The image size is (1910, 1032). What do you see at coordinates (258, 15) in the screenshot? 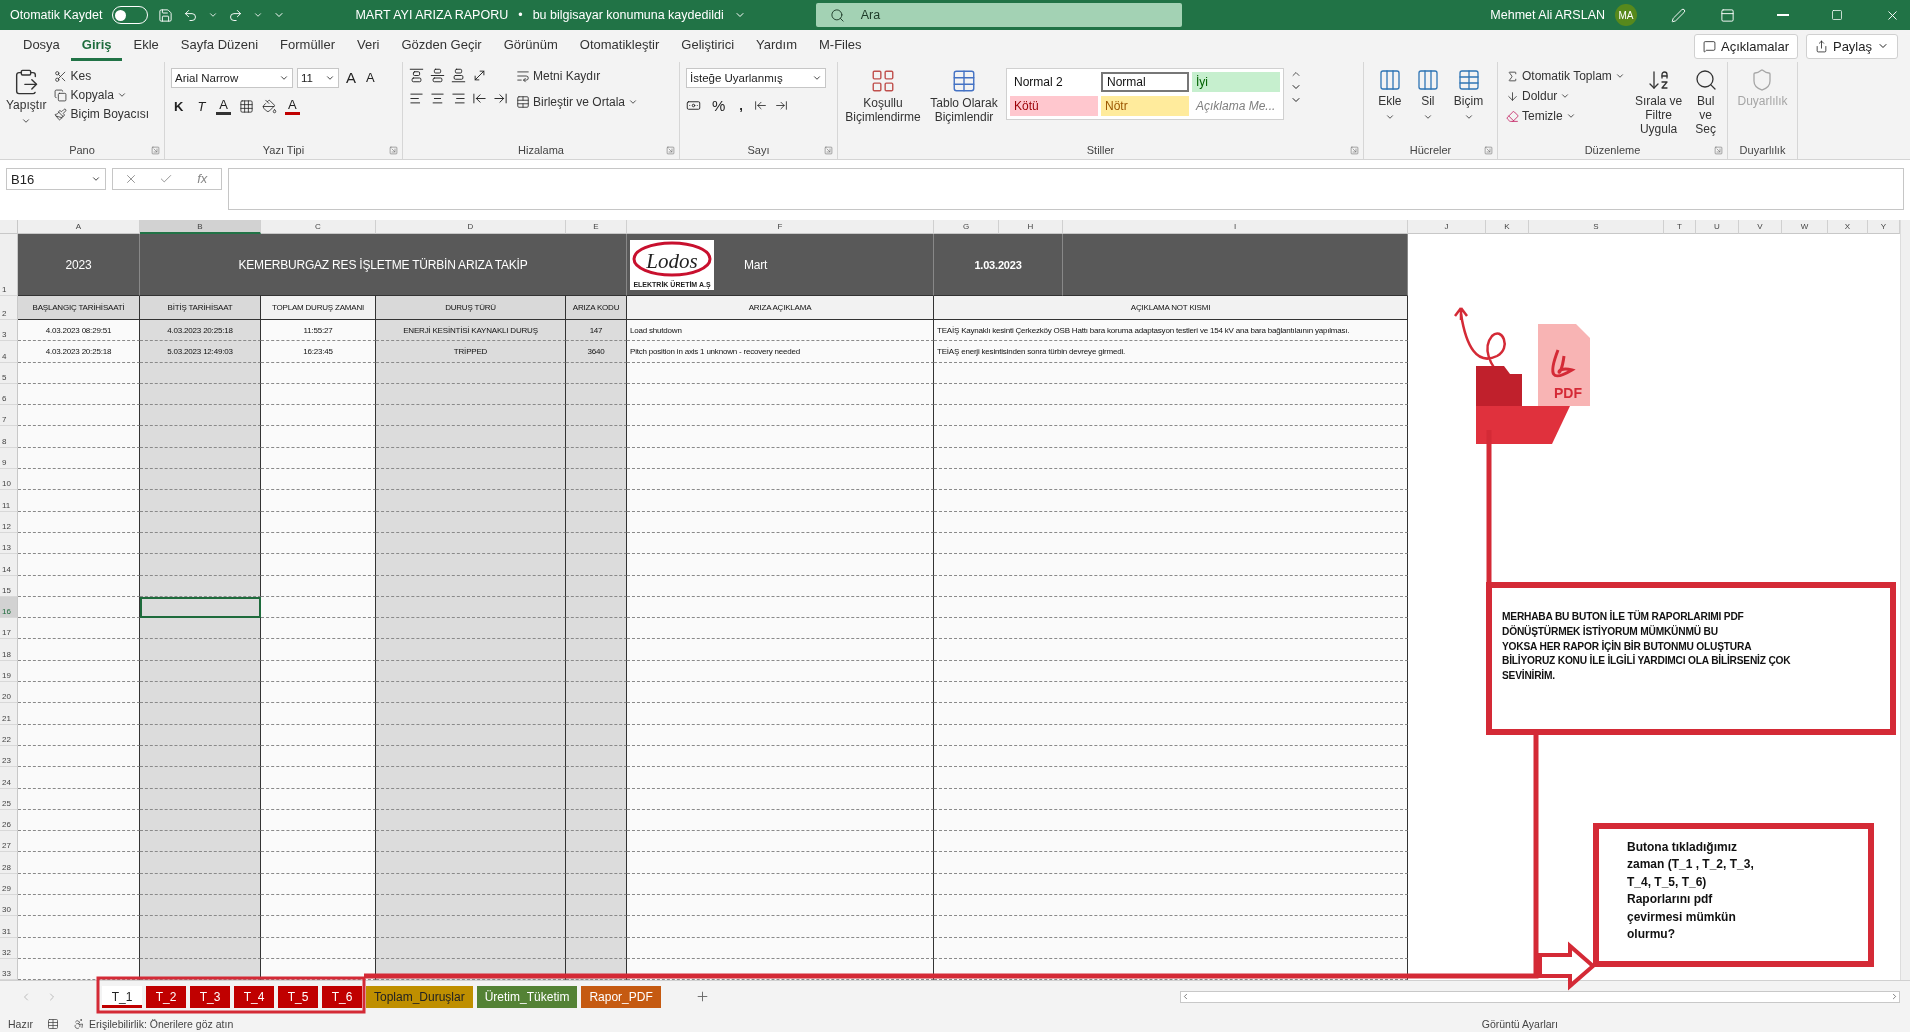
I see `redo-menu-button` at bounding box center [258, 15].